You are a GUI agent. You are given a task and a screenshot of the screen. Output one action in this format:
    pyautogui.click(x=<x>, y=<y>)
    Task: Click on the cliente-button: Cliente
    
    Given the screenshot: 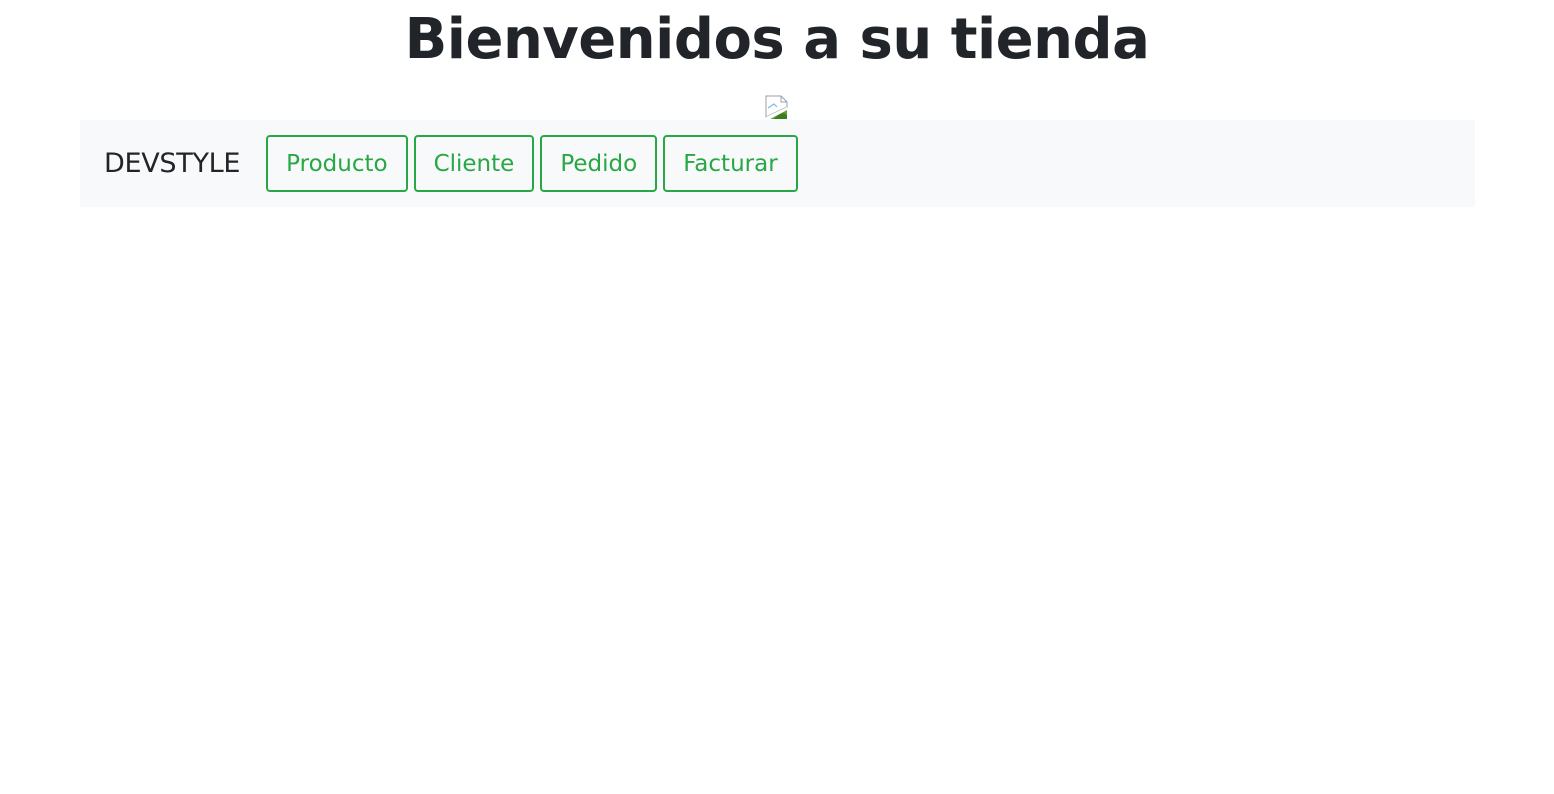 What is the action you would take?
    pyautogui.click(x=474, y=163)
    